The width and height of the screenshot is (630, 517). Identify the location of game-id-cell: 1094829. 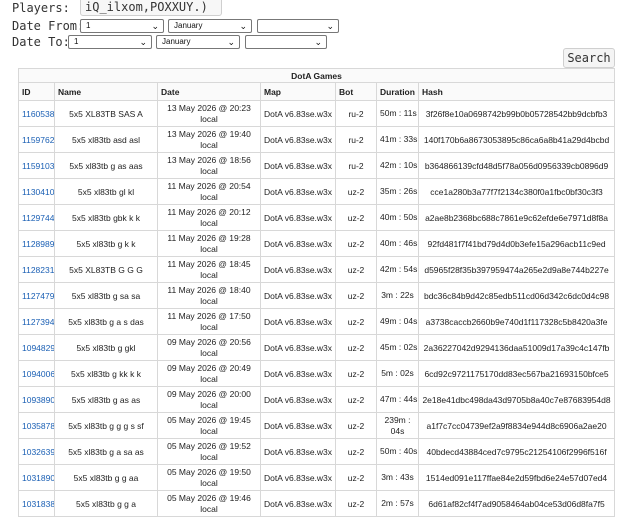
(36, 347).